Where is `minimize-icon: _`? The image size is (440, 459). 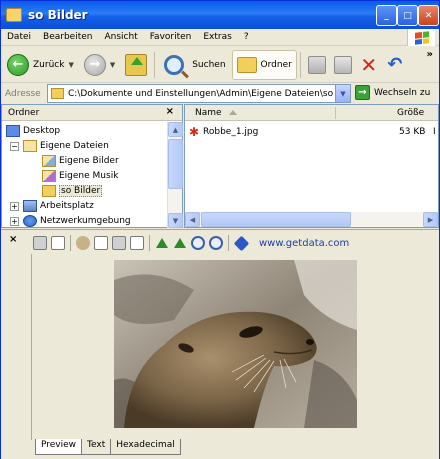
minimize-icon: _ is located at coordinates (386, 15).